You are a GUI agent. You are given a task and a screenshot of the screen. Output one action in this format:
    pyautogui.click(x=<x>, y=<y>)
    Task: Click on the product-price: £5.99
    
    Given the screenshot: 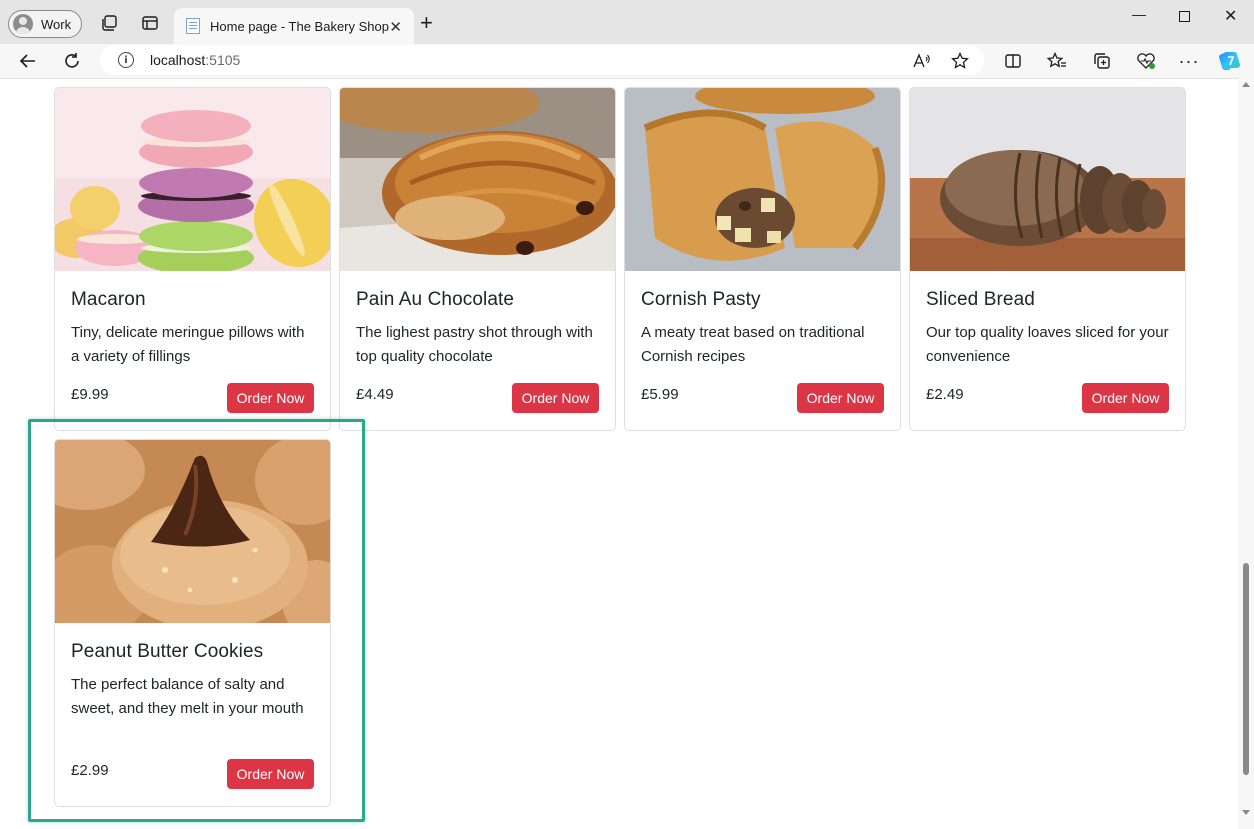 What is the action you would take?
    pyautogui.click(x=660, y=394)
    